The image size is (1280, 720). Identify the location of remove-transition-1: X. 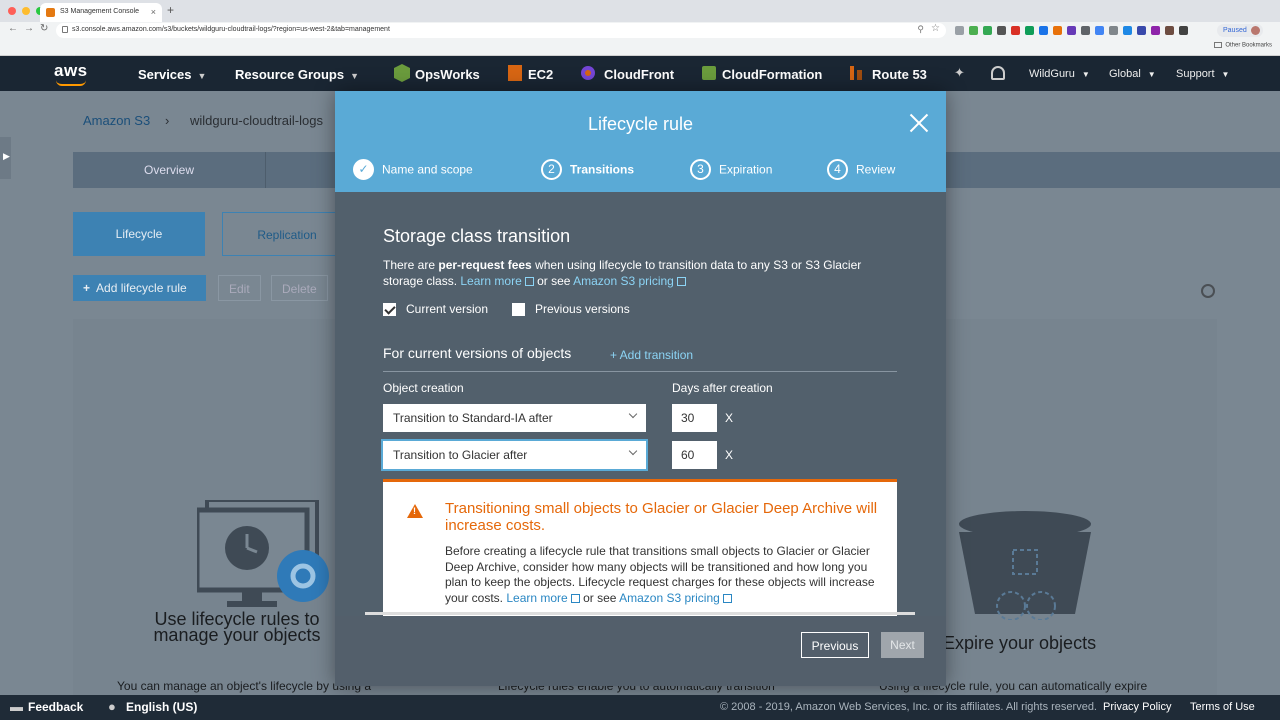
(729, 418).